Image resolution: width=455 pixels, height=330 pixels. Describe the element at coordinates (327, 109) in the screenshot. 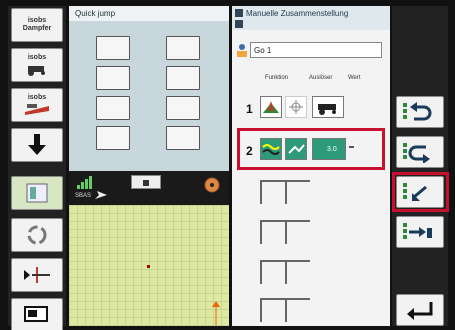

I see `tractor-small-icon` at that location.